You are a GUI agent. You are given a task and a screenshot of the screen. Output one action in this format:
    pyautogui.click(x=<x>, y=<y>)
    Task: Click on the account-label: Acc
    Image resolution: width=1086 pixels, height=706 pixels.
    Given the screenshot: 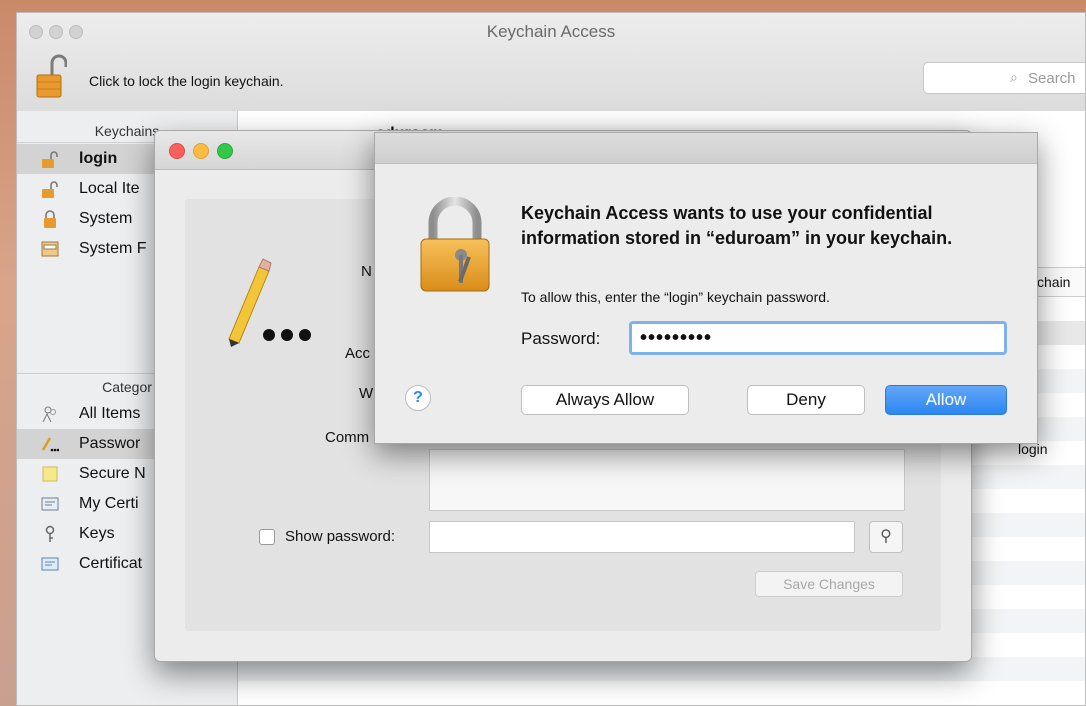 What is the action you would take?
    pyautogui.click(x=358, y=353)
    